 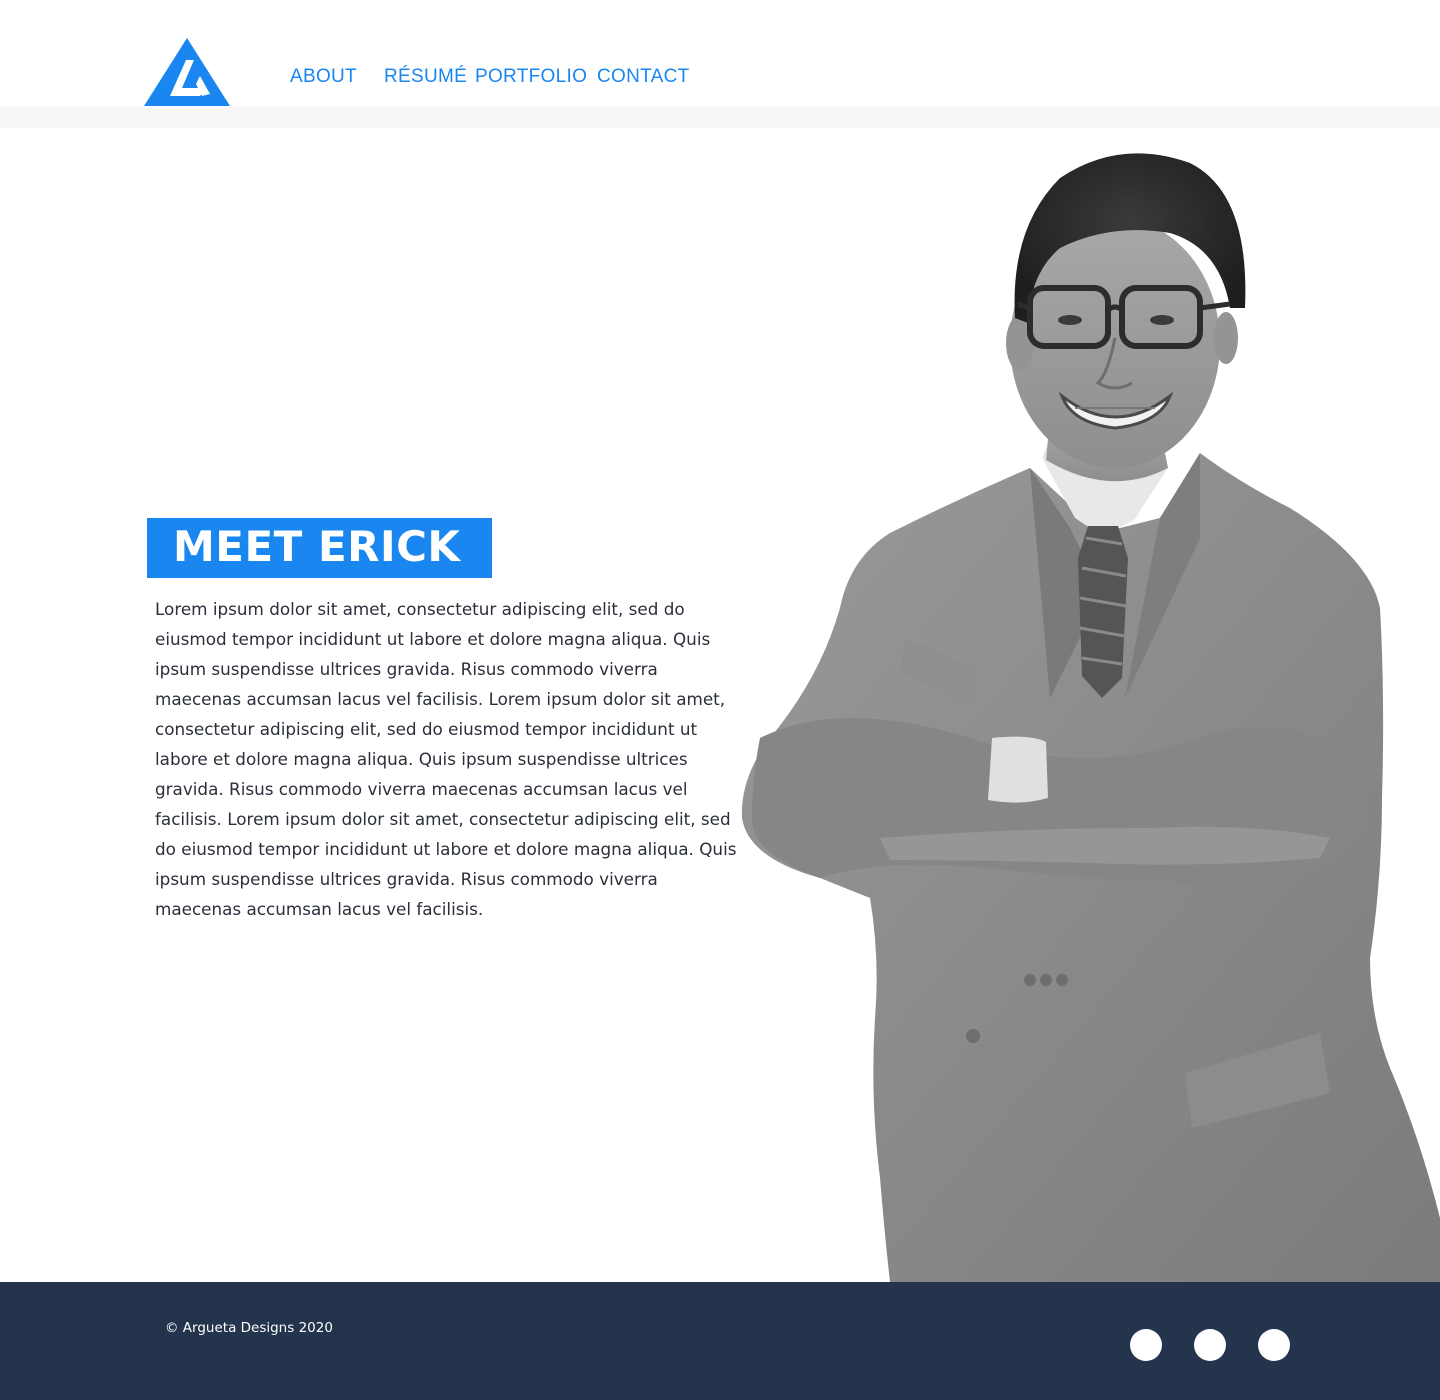 I want to click on hero-title-box: MEET ERICK, so click(x=319, y=548).